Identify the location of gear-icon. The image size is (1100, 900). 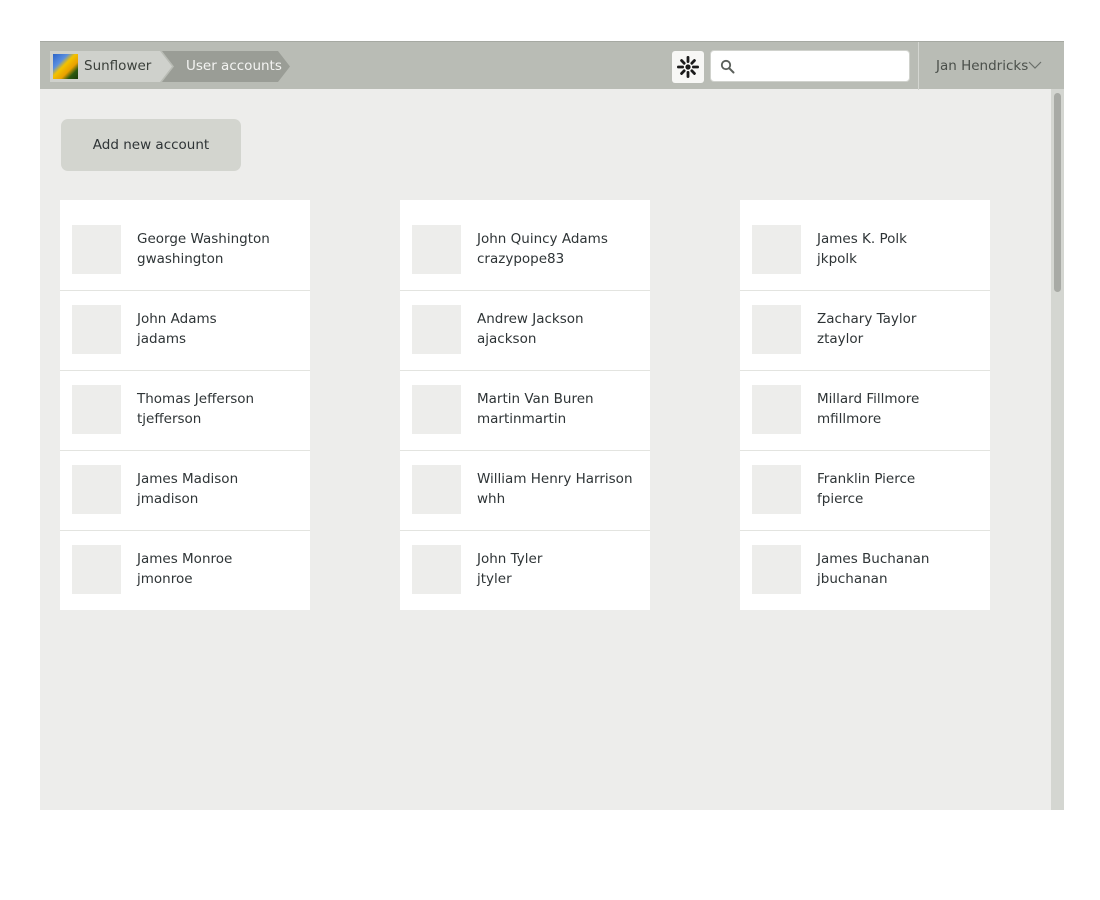
(688, 67).